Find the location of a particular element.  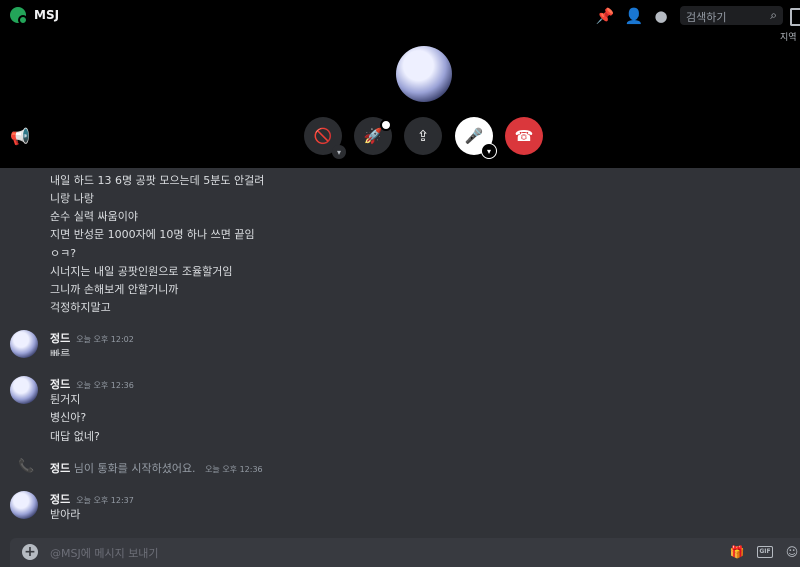

timestamp: 오늘 오후 12:02 is located at coordinates (105, 339).